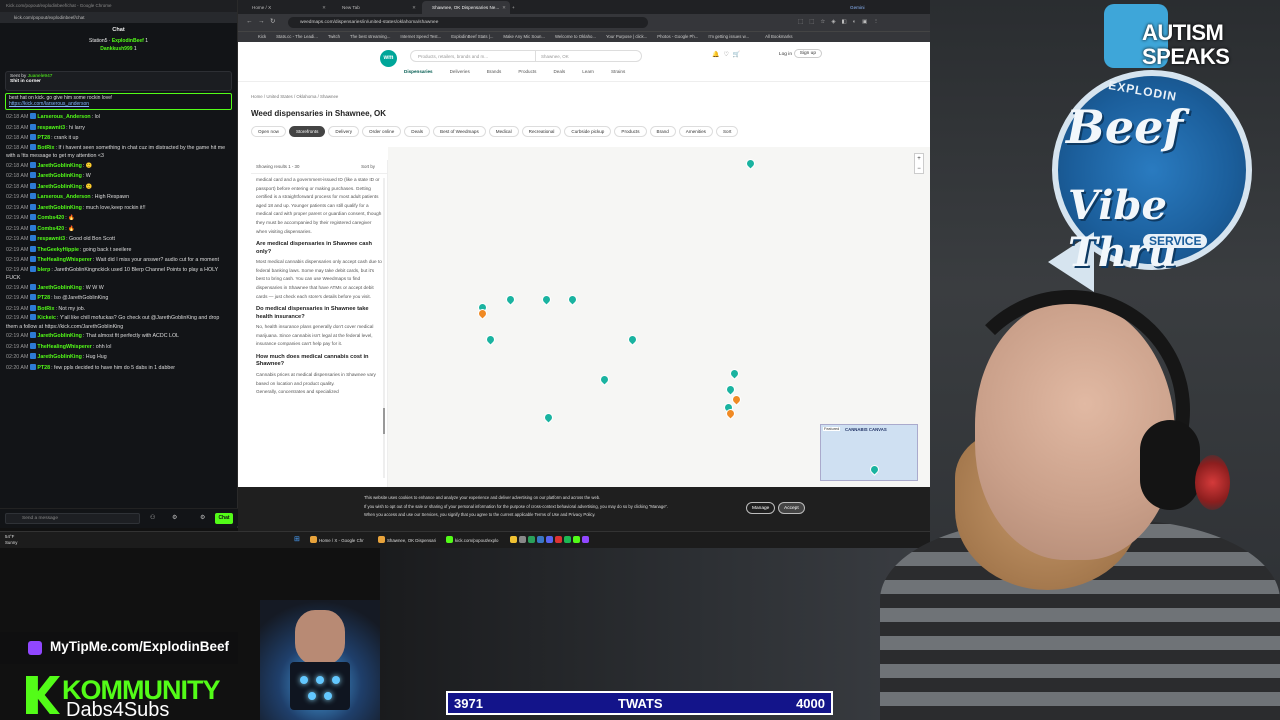  I want to click on windows-start-icon: ⊞, so click(297, 540).